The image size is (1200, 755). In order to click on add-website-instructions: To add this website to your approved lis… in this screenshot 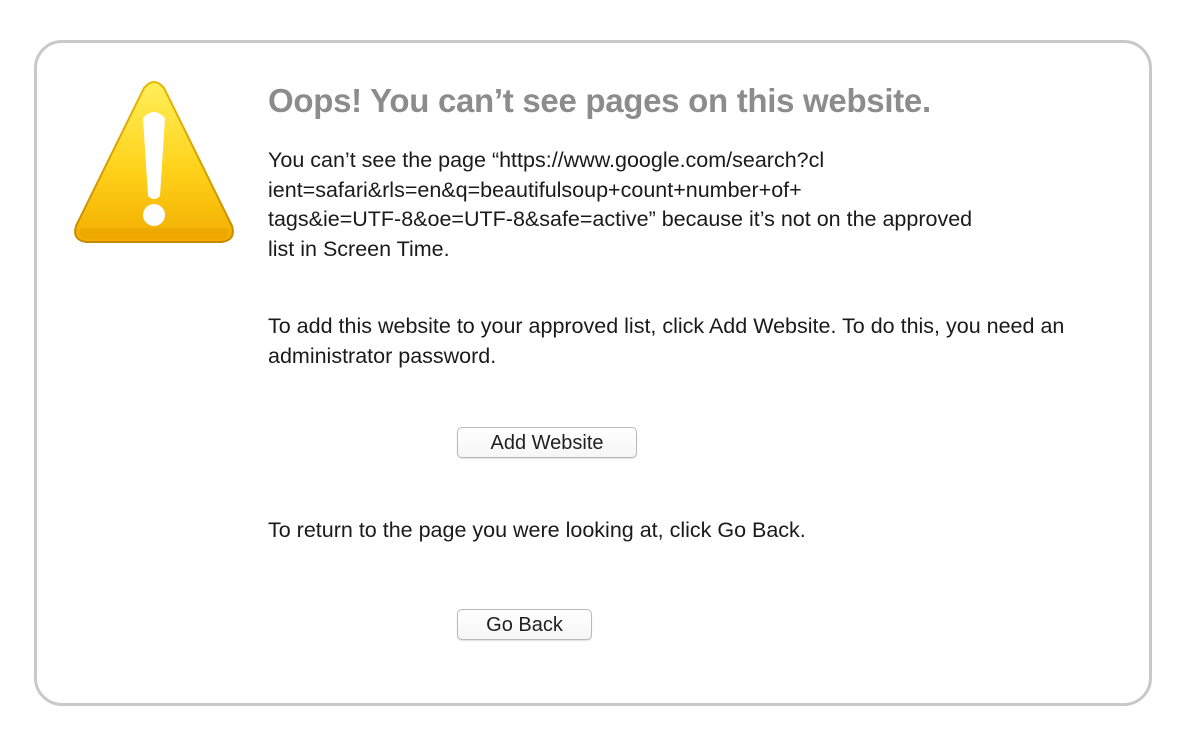, I will do `click(666, 341)`.